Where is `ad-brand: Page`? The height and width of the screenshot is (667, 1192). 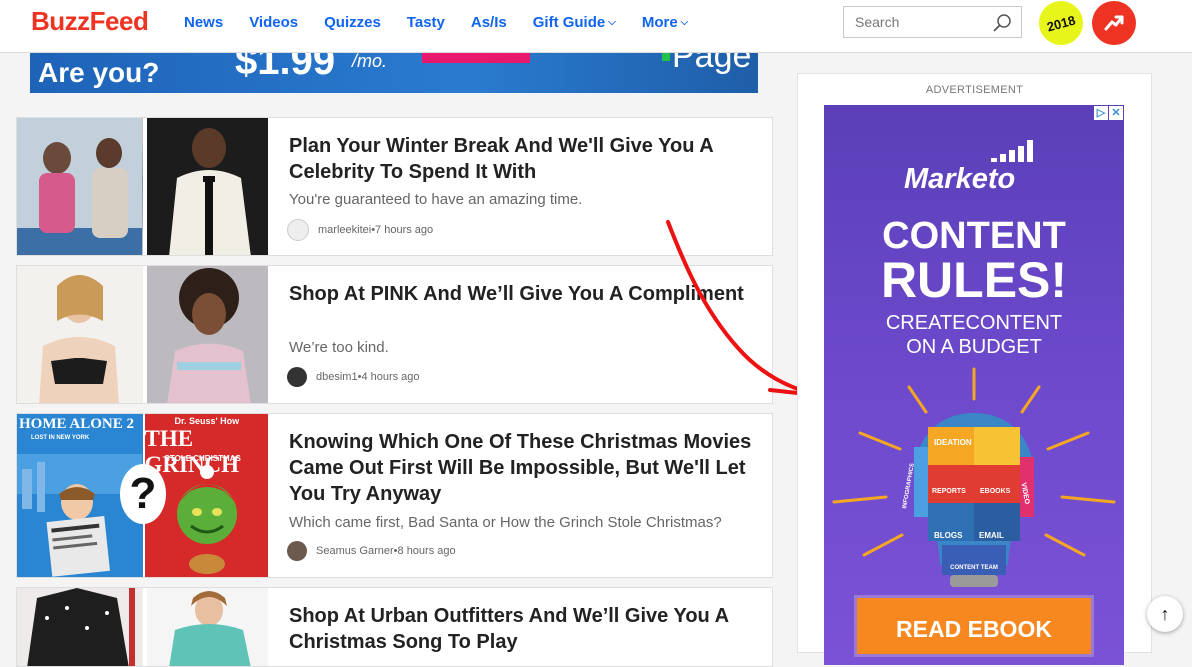 ad-brand: Page is located at coordinates (712, 64).